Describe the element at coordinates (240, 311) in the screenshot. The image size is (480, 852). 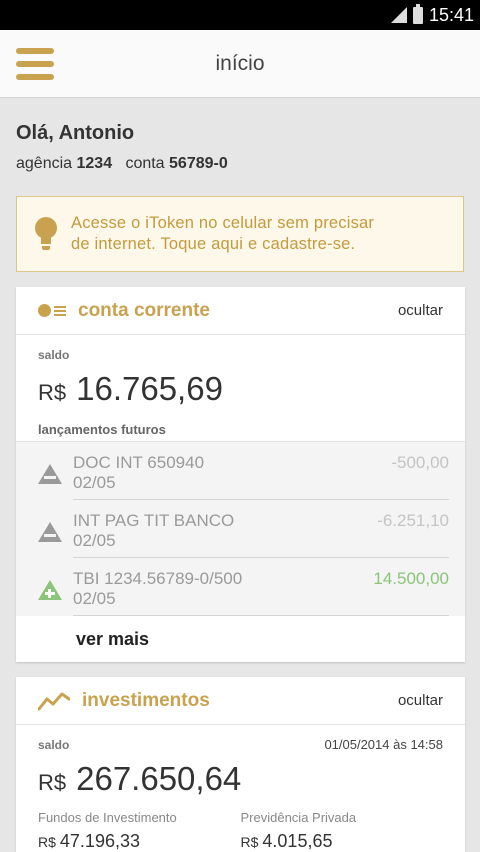
I see `checking-card-header: conta corrente ocultar` at that location.